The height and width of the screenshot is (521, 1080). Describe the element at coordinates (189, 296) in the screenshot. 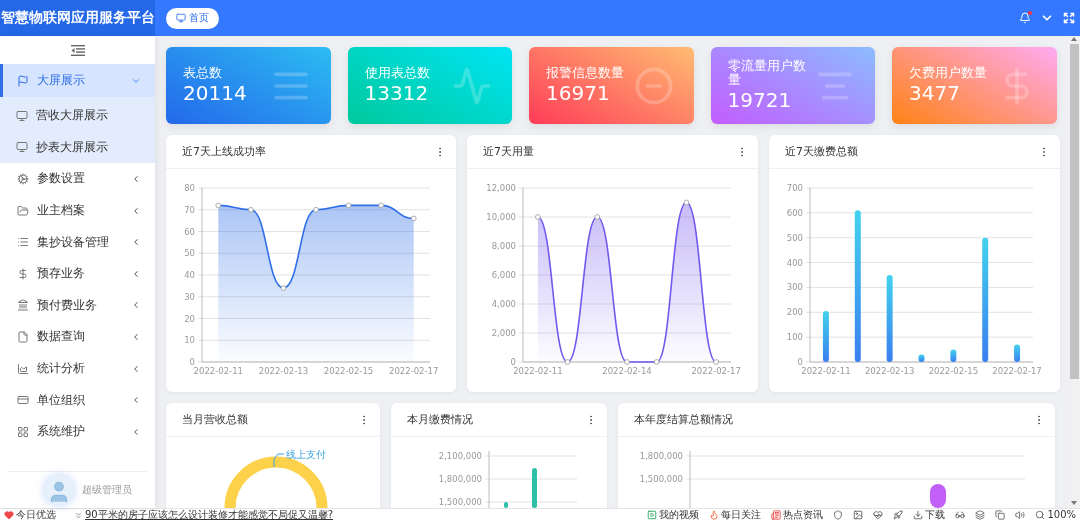

I see `axis-label: 30` at that location.